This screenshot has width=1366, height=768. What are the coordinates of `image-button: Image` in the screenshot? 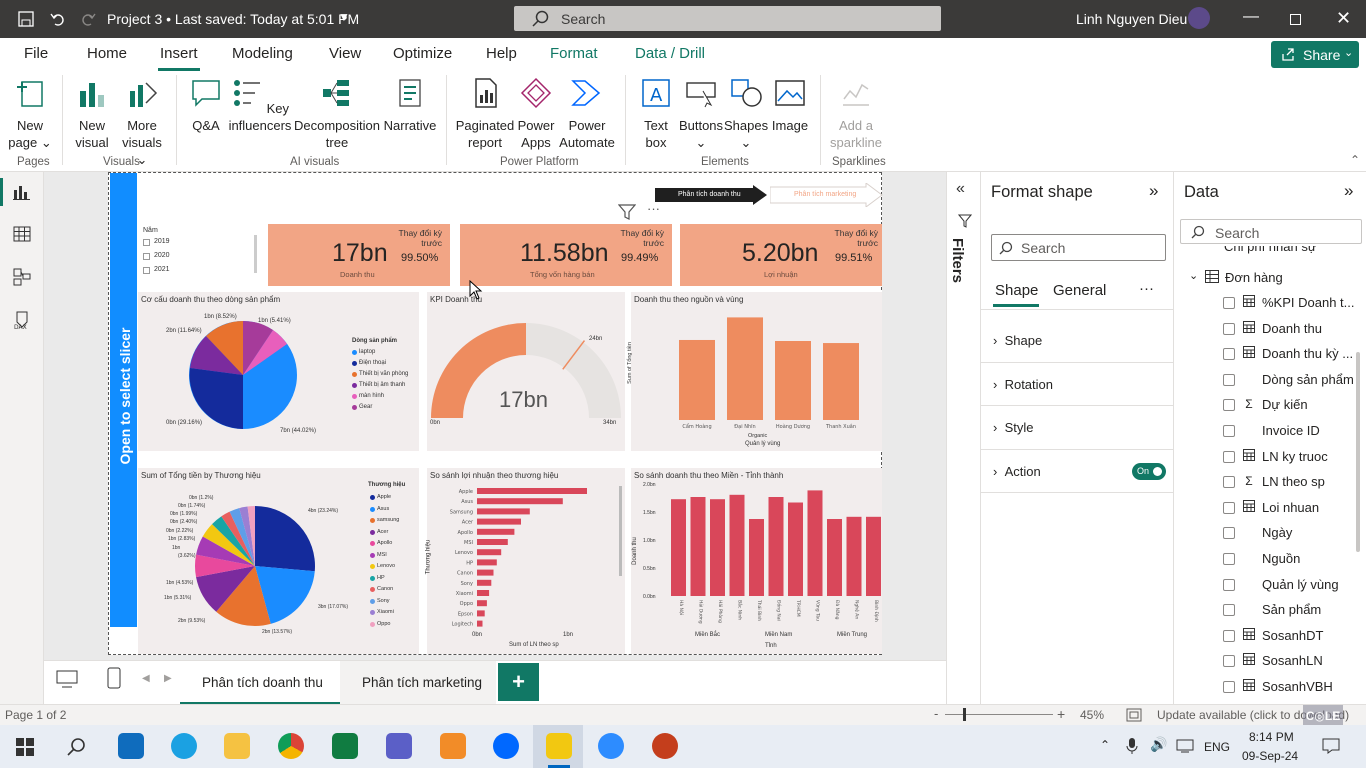 It's located at (790, 105).